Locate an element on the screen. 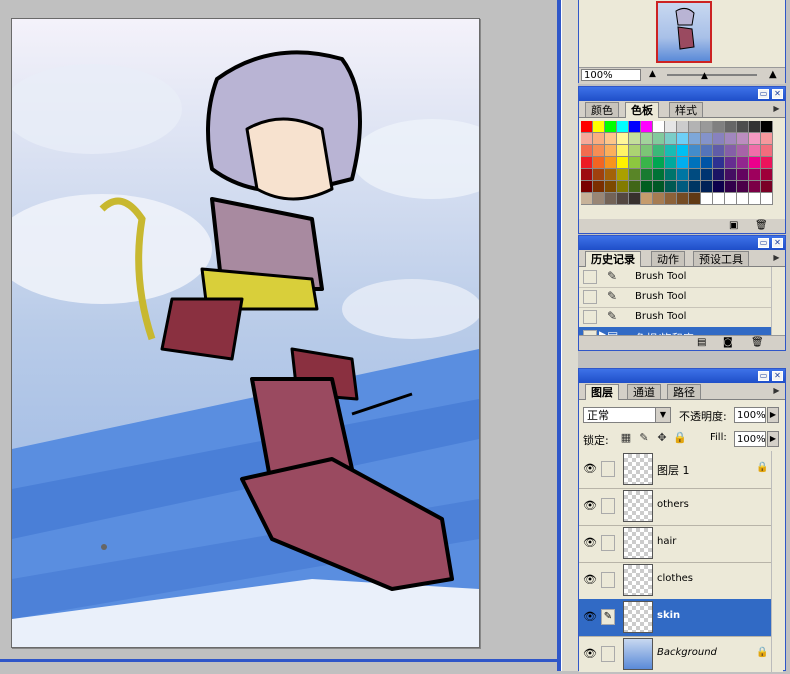 Image resolution: width=790 pixels, height=674 pixels. tab-history: 历史记录 is located at coordinates (613, 259).